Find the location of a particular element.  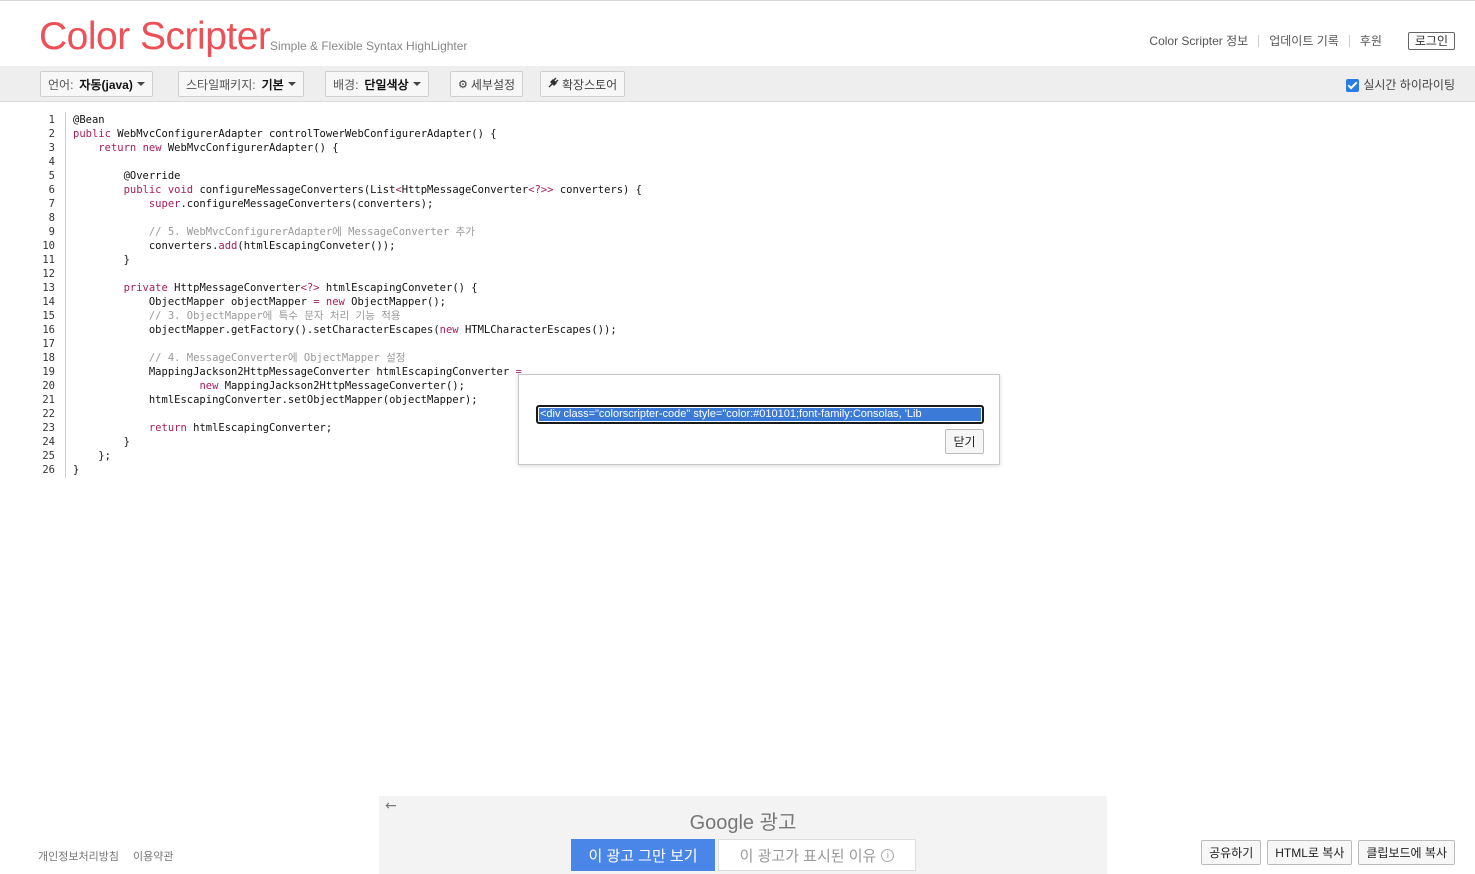

code-line: 26} is located at coordinates (737, 470).